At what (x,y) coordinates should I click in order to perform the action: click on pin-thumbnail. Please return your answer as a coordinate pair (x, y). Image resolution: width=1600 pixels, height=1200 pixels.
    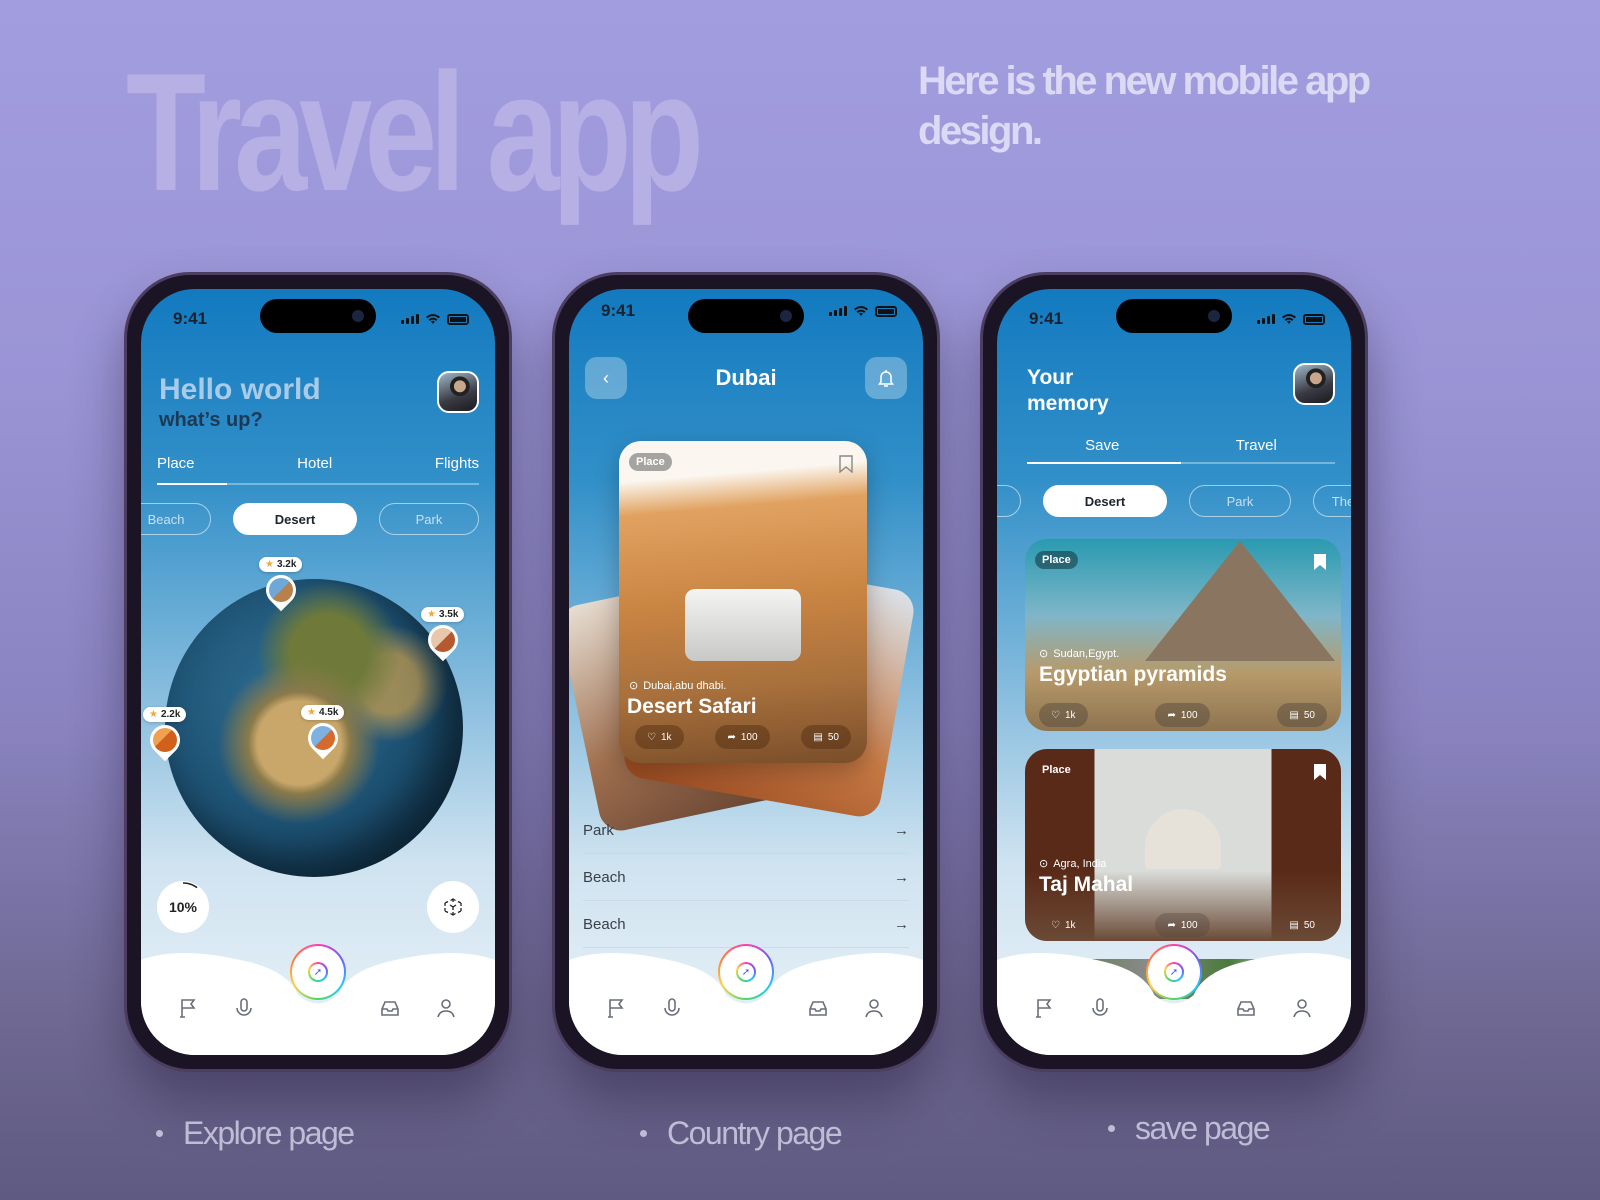
    Looking at the image, I should click on (164, 740).